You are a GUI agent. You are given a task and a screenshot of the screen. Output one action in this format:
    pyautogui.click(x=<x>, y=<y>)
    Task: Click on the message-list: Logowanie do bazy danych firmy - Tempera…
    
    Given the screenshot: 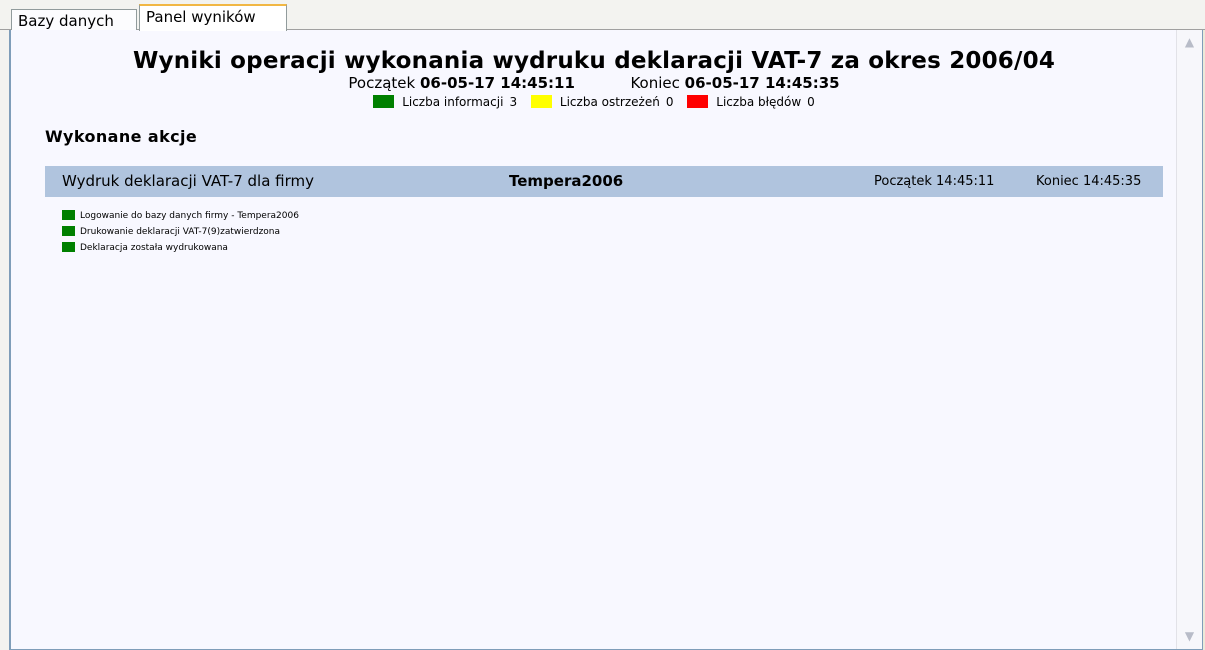 What is the action you would take?
    pyautogui.click(x=180, y=234)
    